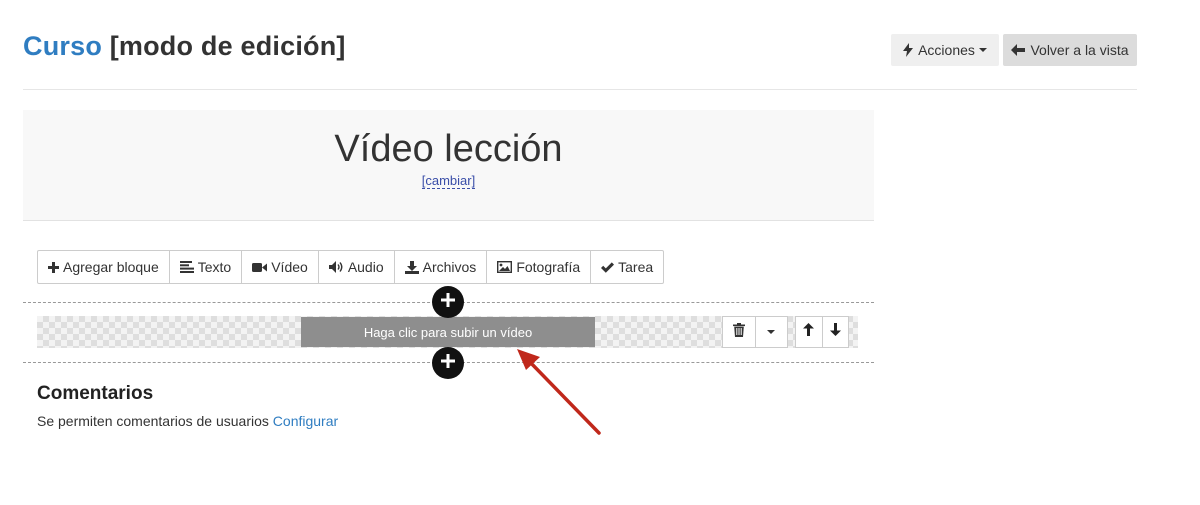 The height and width of the screenshot is (505, 1200). I want to click on back-to-view-button: Volver a la vista, so click(1070, 50).